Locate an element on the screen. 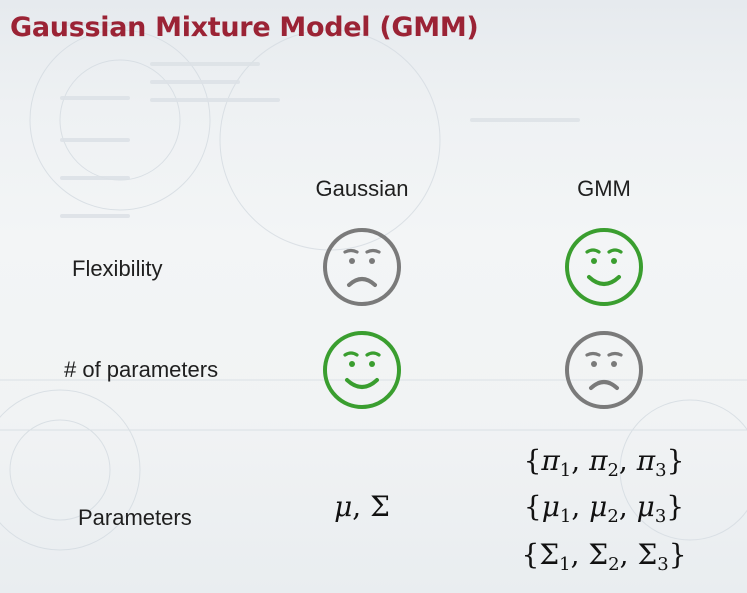 The image size is (747, 593). row-label-num-parameters: # of parameters is located at coordinates (141, 369).